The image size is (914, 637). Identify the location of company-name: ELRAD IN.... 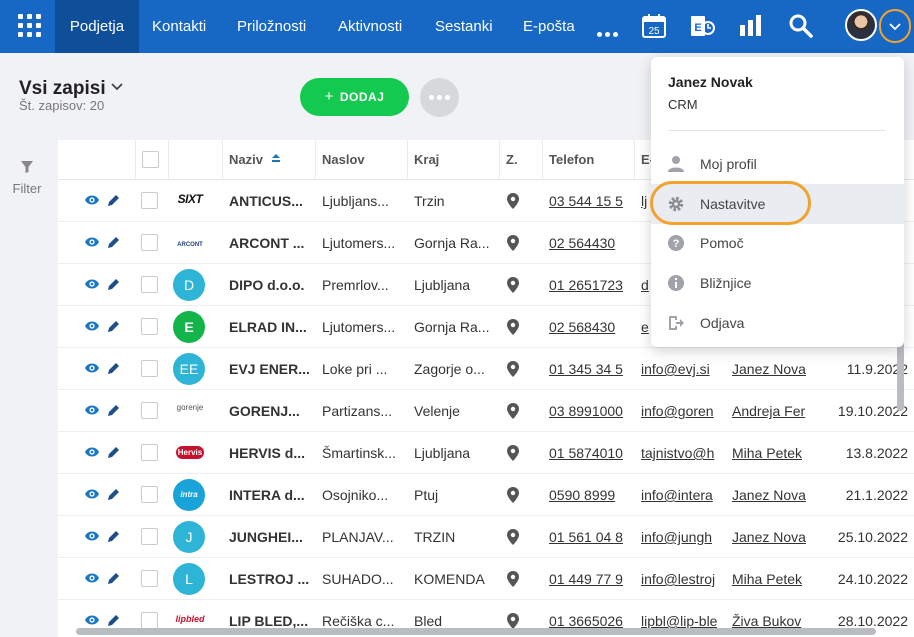
(269, 327).